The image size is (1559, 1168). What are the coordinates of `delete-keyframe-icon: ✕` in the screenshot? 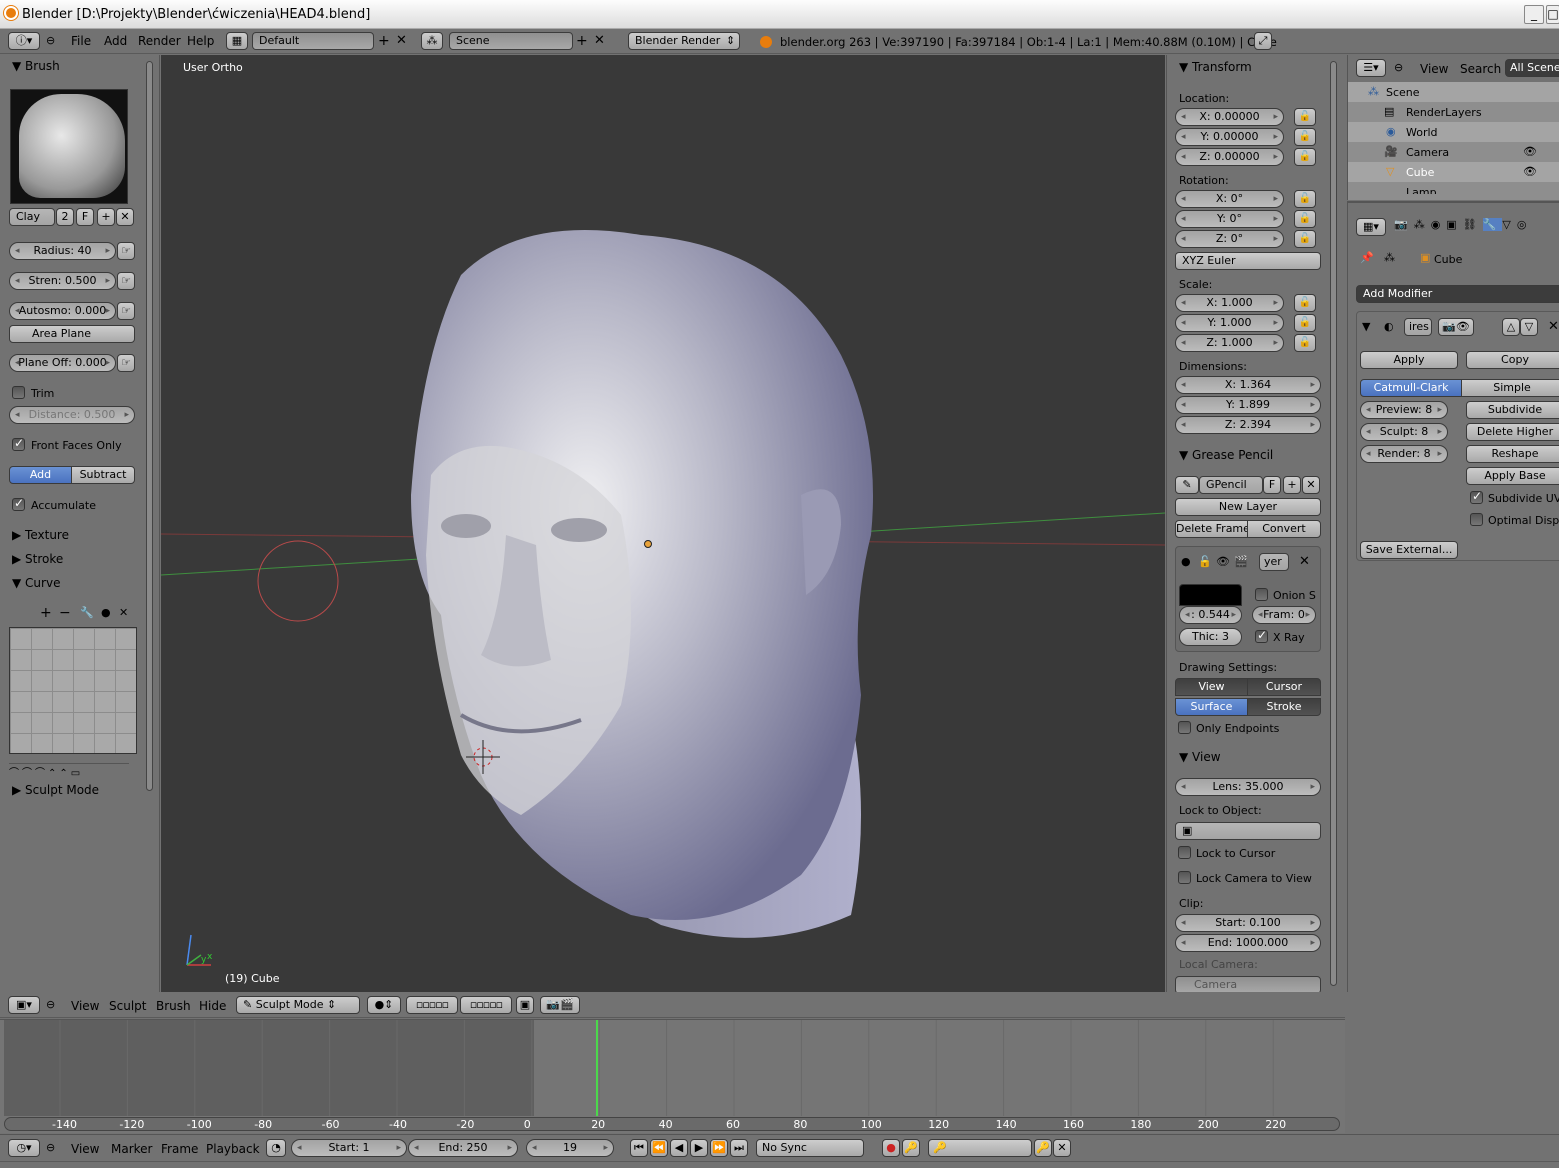 It's located at (1062, 1148).